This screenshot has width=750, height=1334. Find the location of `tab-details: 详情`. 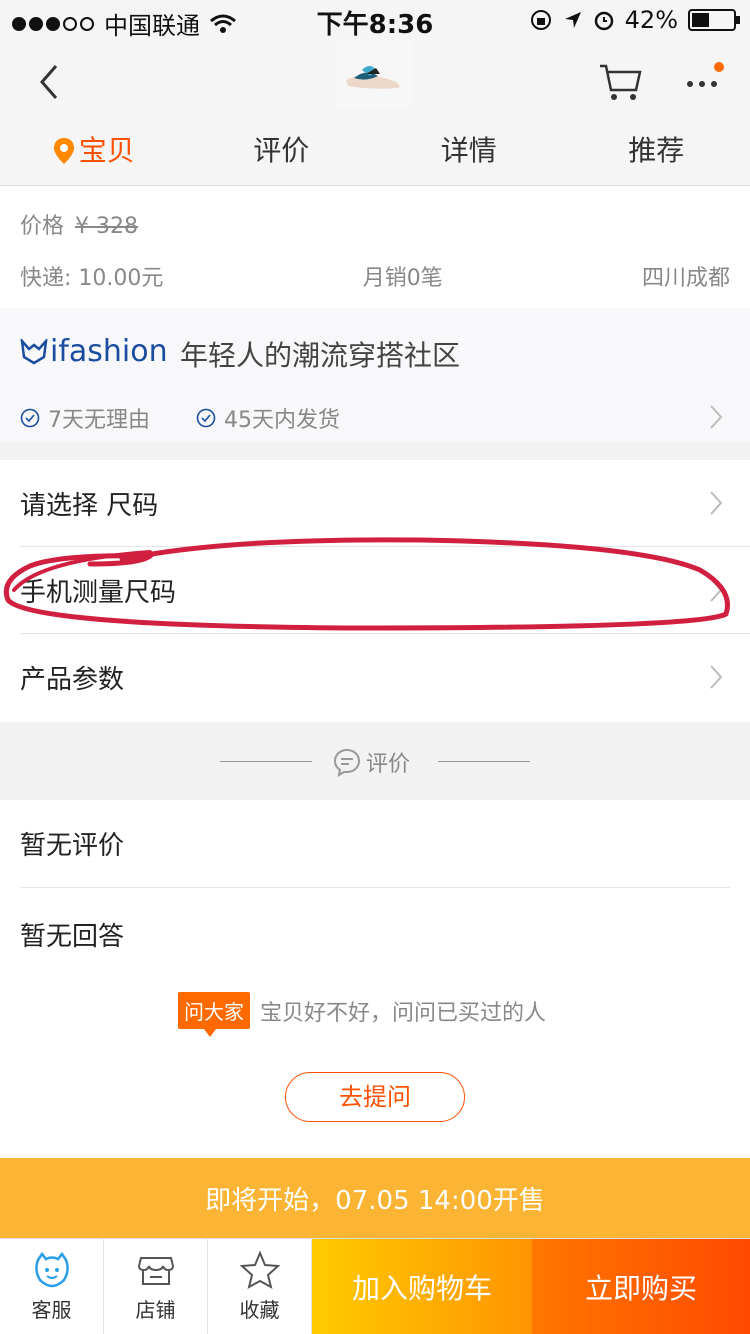

tab-details: 详情 is located at coordinates (469, 151).